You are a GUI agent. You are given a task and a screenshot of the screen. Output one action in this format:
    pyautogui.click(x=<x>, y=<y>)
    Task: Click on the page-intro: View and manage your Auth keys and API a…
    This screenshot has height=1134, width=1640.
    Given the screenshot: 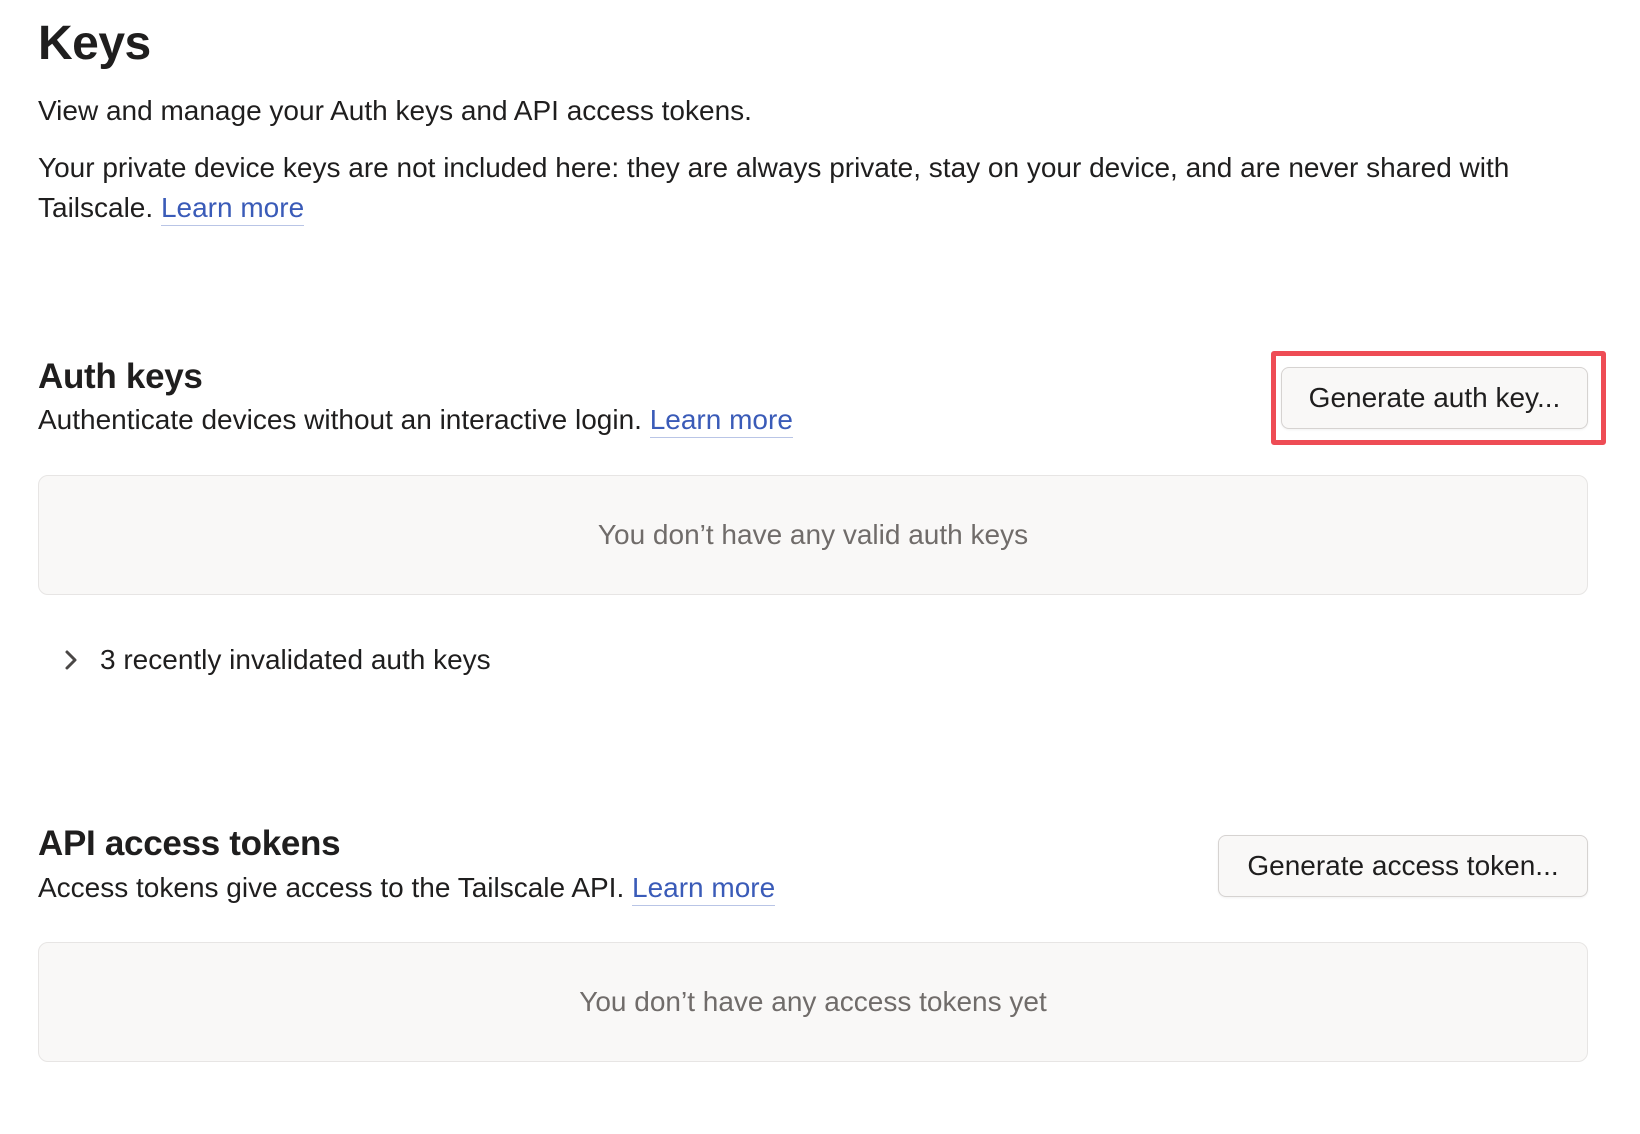 What is the action you would take?
    pyautogui.click(x=395, y=110)
    